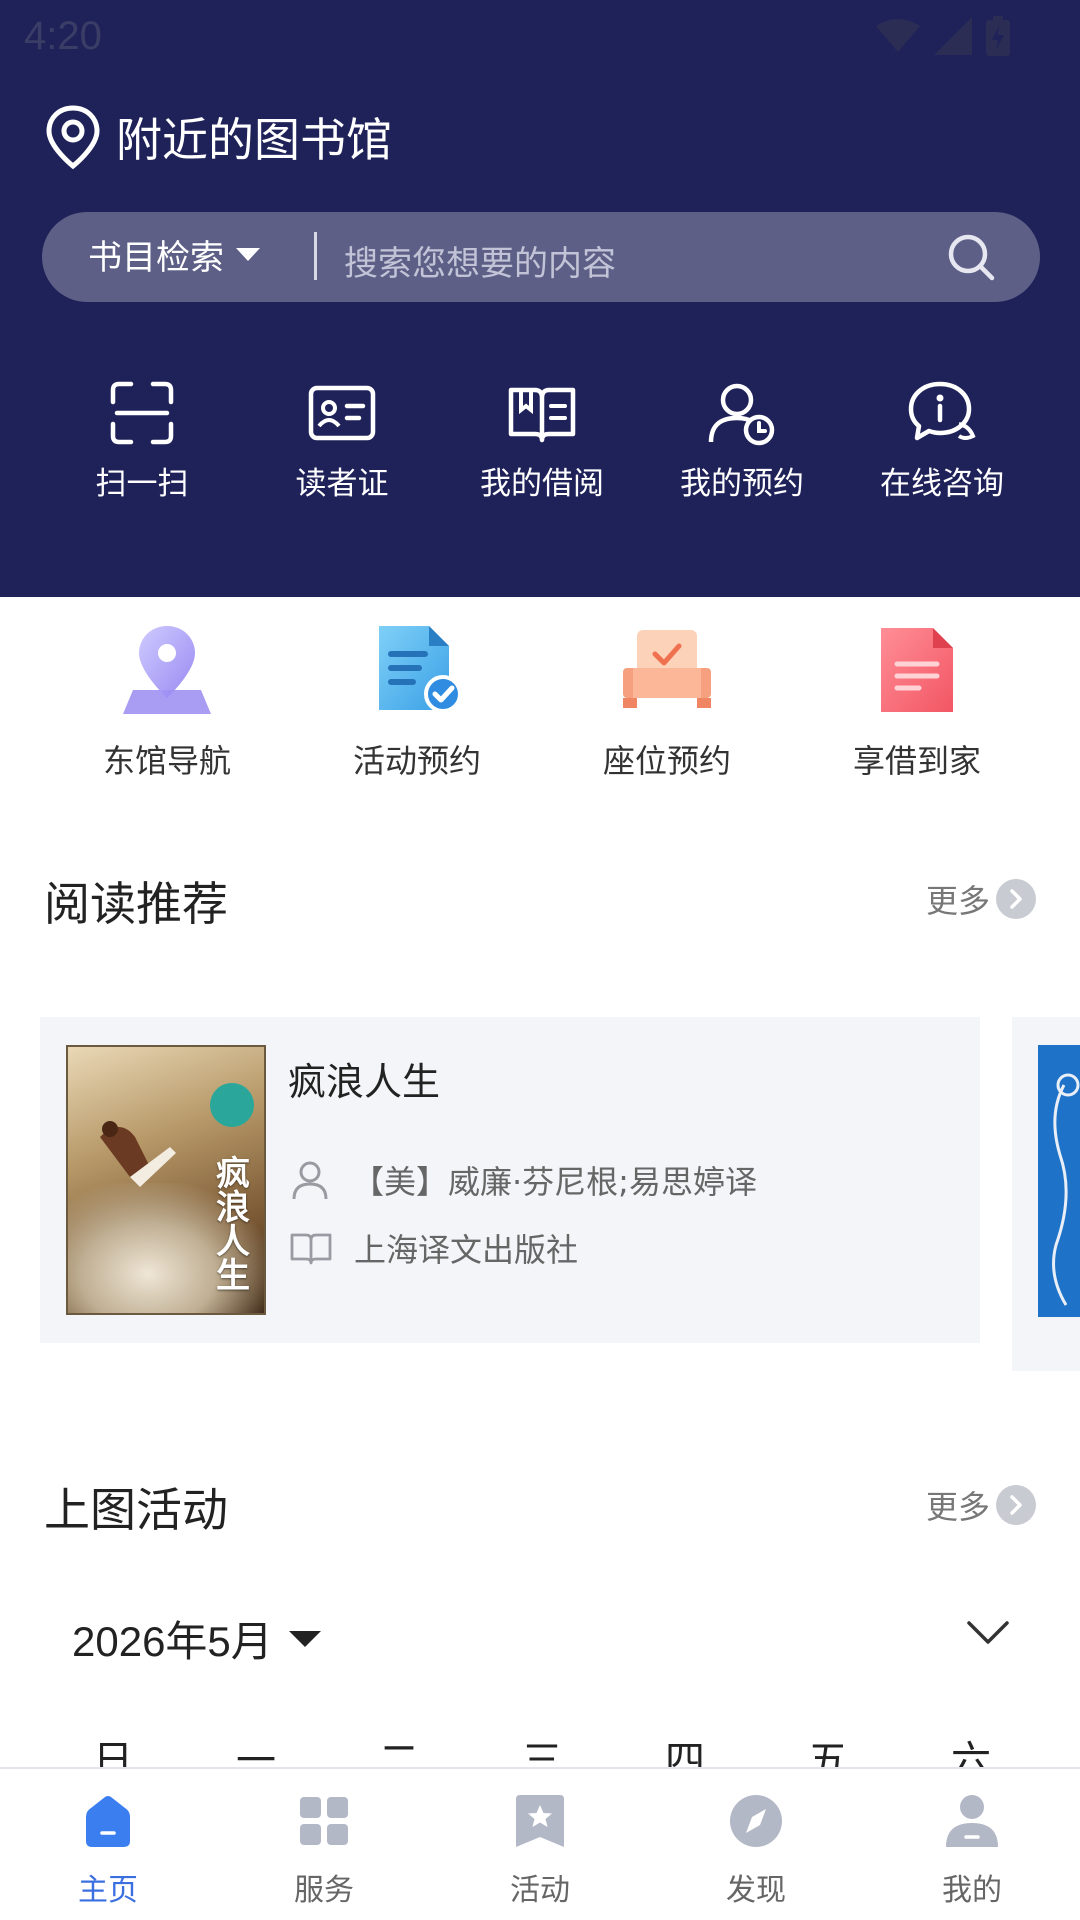 The width and height of the screenshot is (1080, 1920). What do you see at coordinates (108, 1850) in the screenshot?
I see `tab-home: 主页` at bounding box center [108, 1850].